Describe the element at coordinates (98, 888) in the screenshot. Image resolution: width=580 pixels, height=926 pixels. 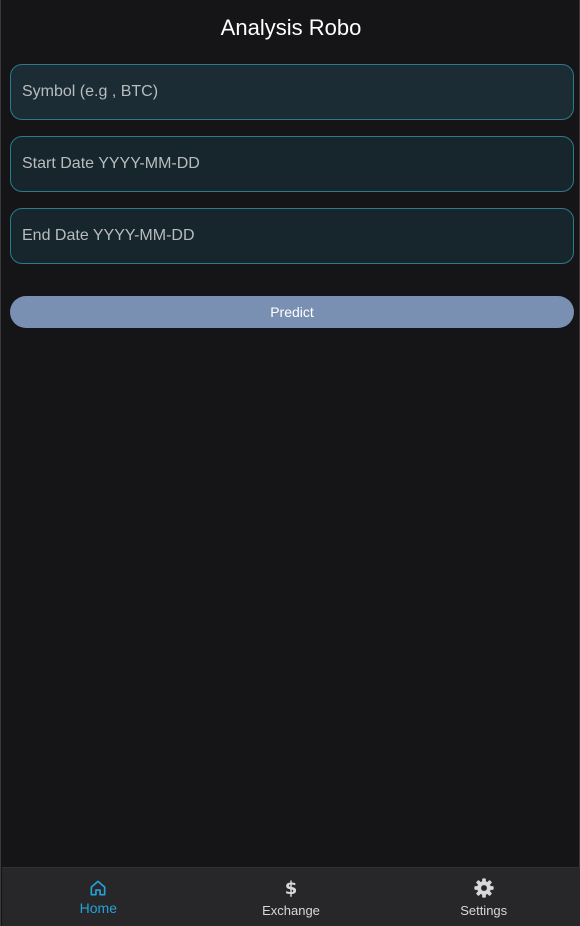
I see `home-icon` at that location.